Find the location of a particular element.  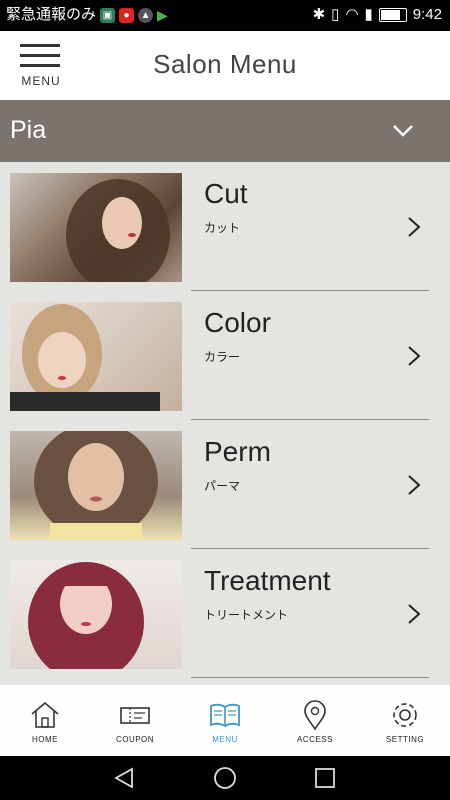

perm-photo-art is located at coordinates (96, 485).